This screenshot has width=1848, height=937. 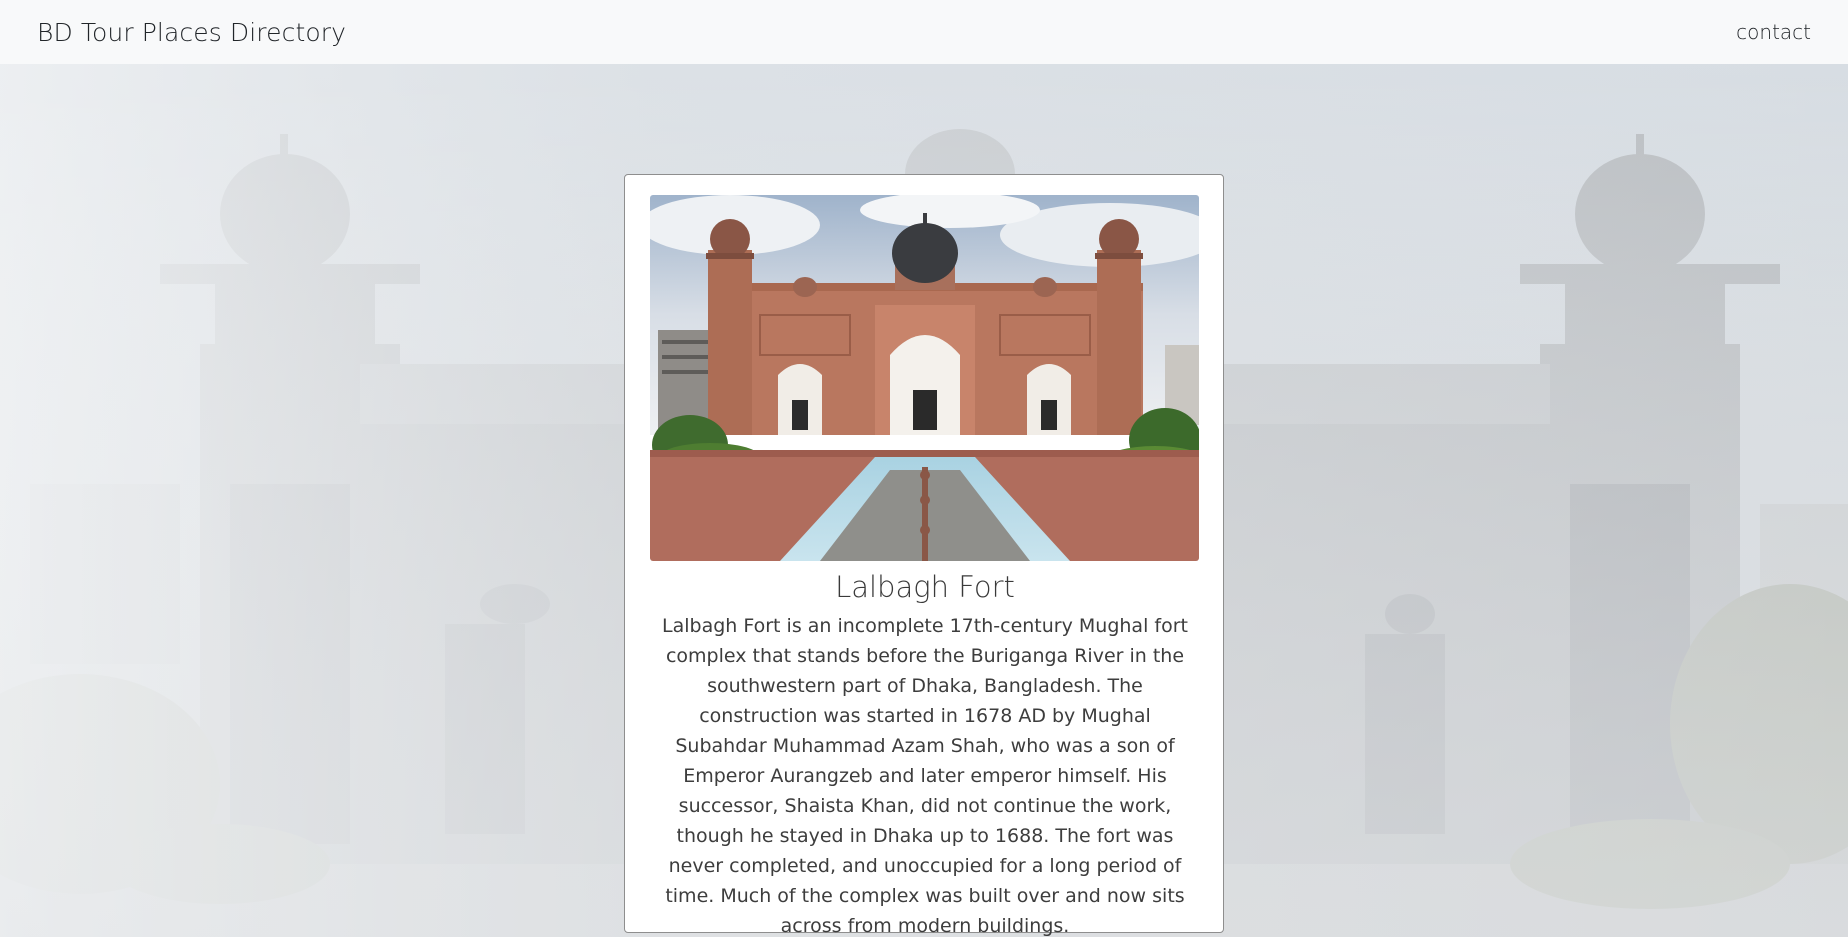 I want to click on lalbagh-fort-photo, so click(x=924, y=378).